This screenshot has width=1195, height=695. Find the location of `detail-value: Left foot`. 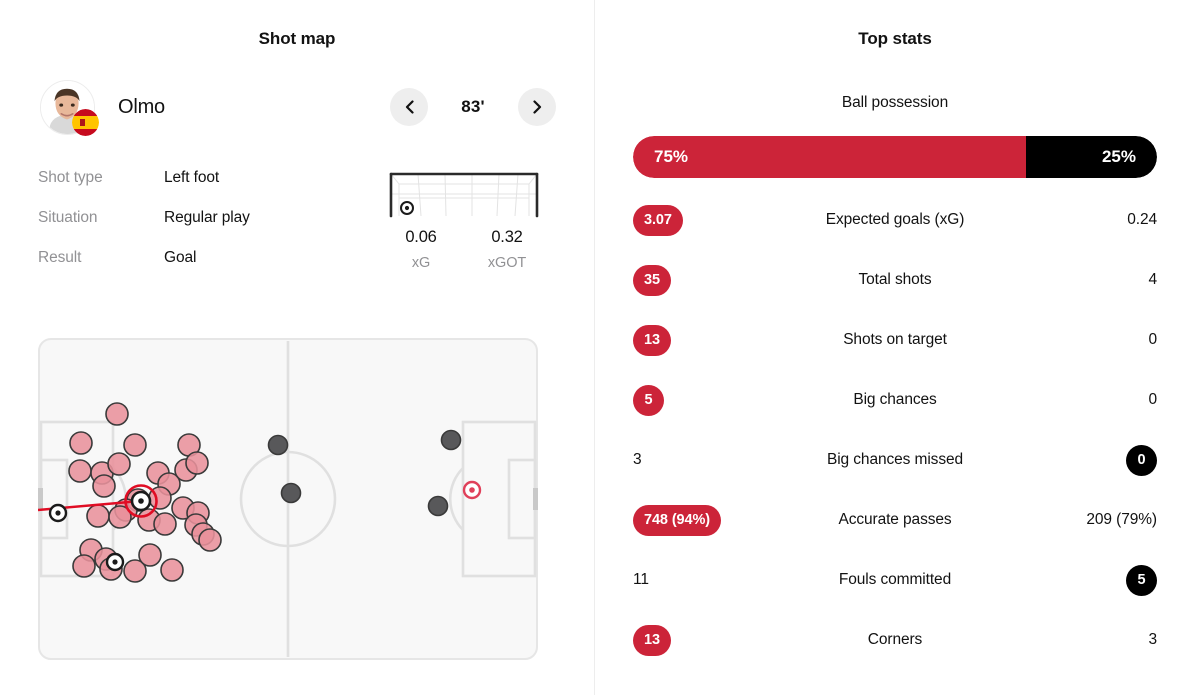

detail-value: Left foot is located at coordinates (192, 177).